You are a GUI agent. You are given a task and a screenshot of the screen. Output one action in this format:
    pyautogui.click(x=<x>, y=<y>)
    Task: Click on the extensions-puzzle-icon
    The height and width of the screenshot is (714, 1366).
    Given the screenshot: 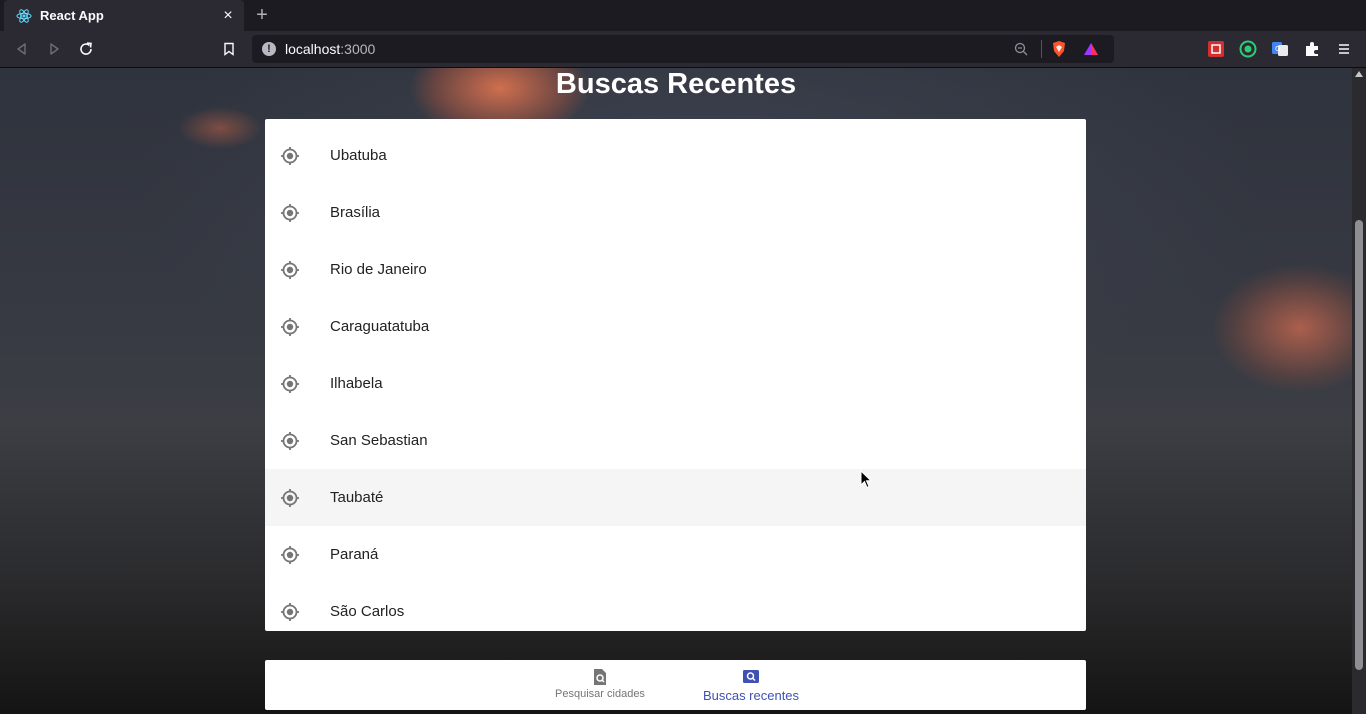 What is the action you would take?
    pyautogui.click(x=1312, y=49)
    